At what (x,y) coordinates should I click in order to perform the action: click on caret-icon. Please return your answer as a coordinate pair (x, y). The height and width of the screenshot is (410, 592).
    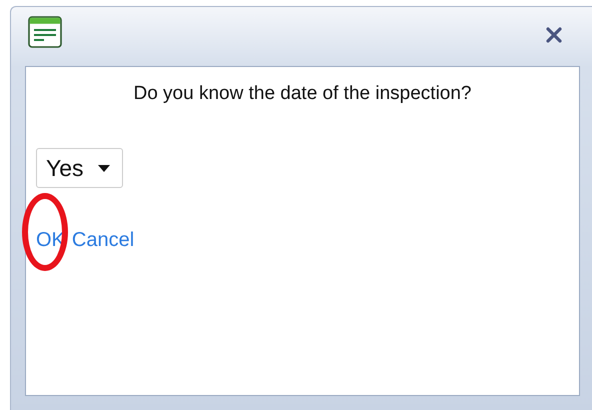
    Looking at the image, I should click on (104, 168).